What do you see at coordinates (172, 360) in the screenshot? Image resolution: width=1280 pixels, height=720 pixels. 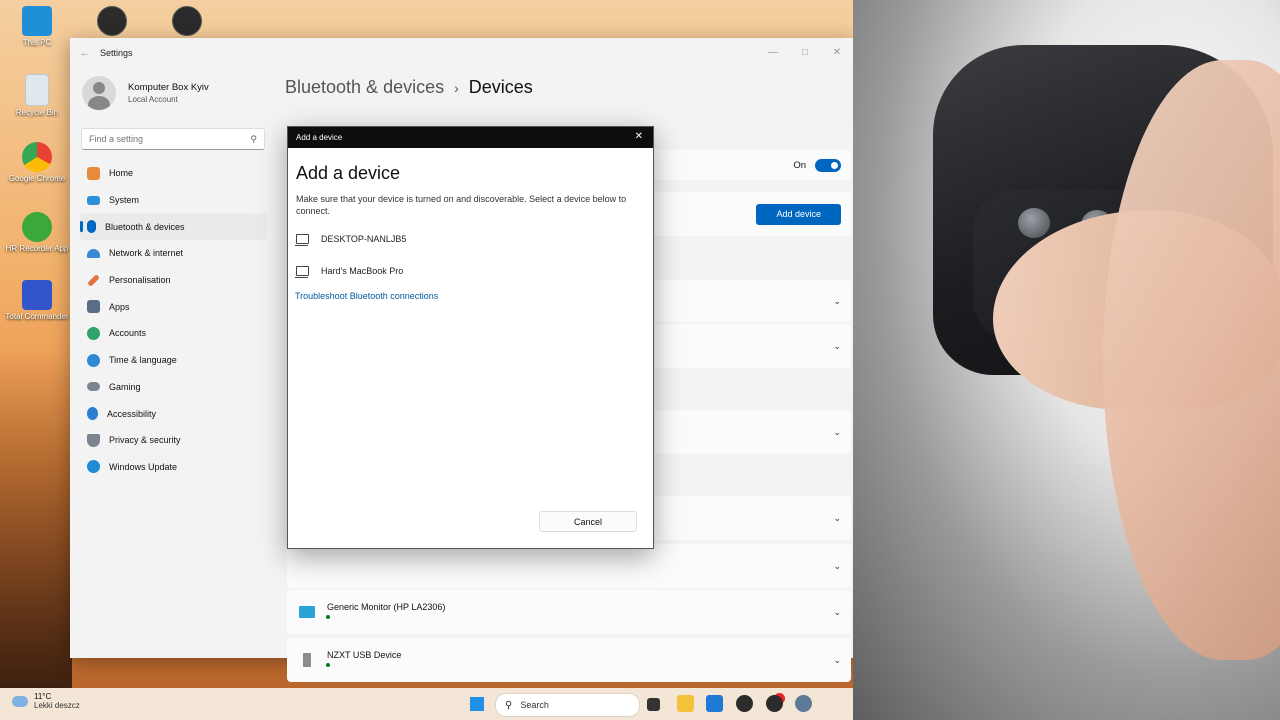 I see `sidebar-item-time-language: Time & language` at bounding box center [172, 360].